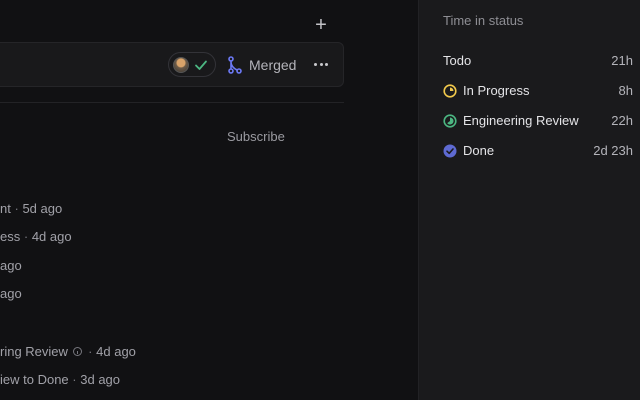 The image size is (640, 400). I want to click on git-merge-icon, so click(235, 65).